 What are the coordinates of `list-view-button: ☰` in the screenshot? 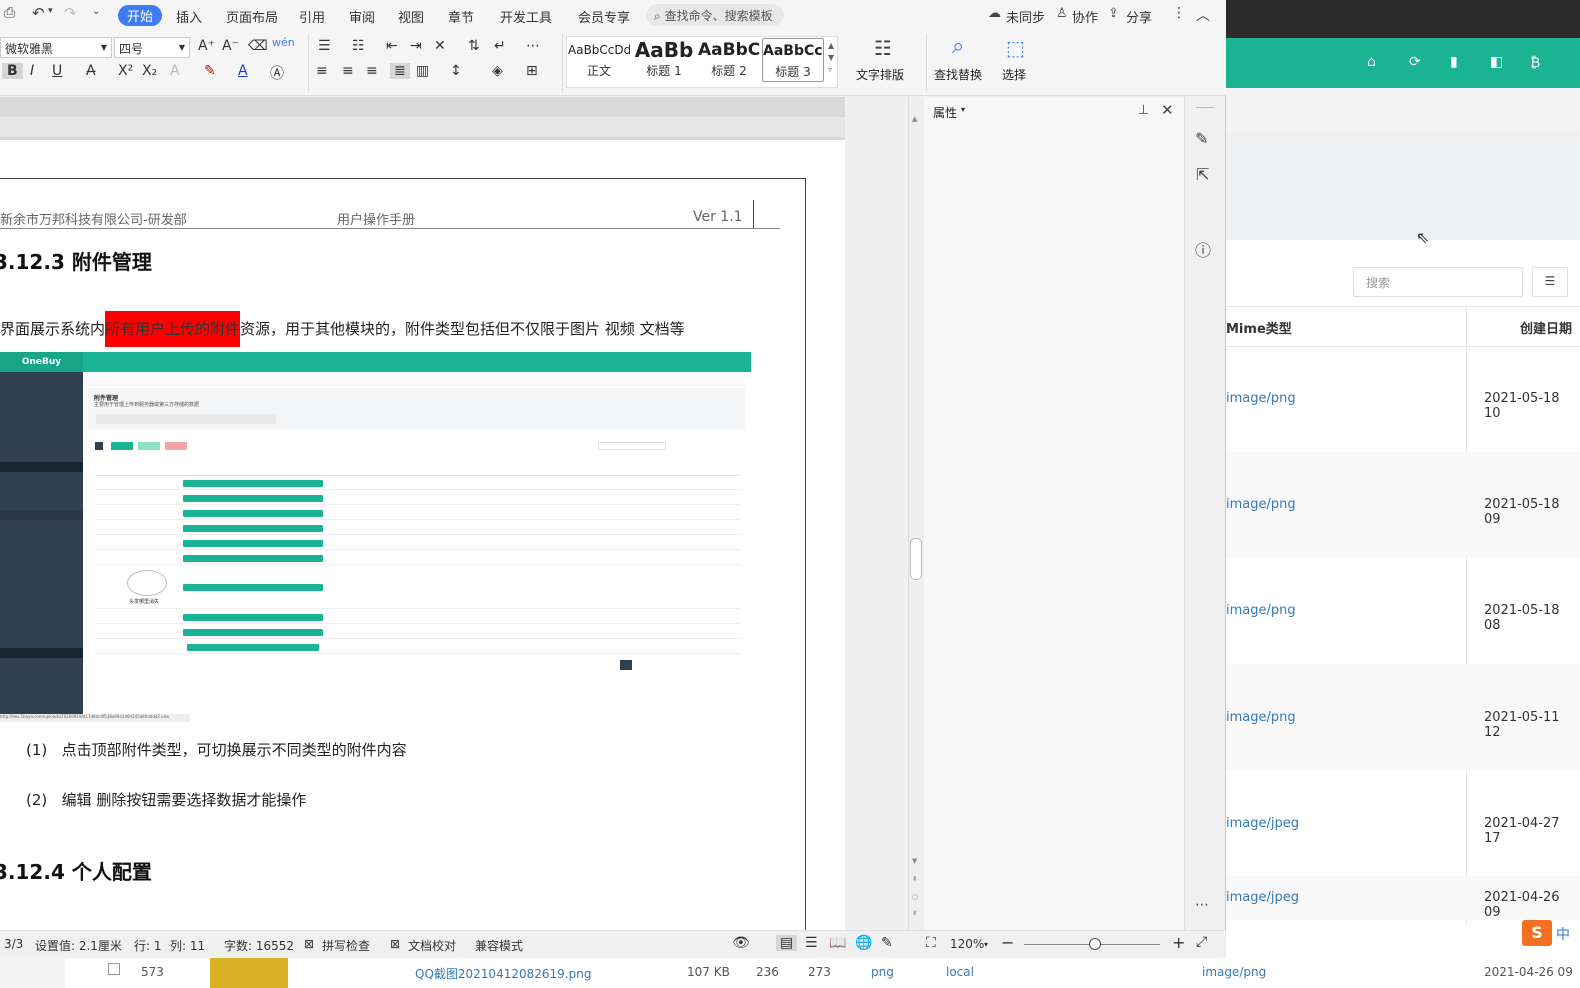 It's located at (1550, 282).